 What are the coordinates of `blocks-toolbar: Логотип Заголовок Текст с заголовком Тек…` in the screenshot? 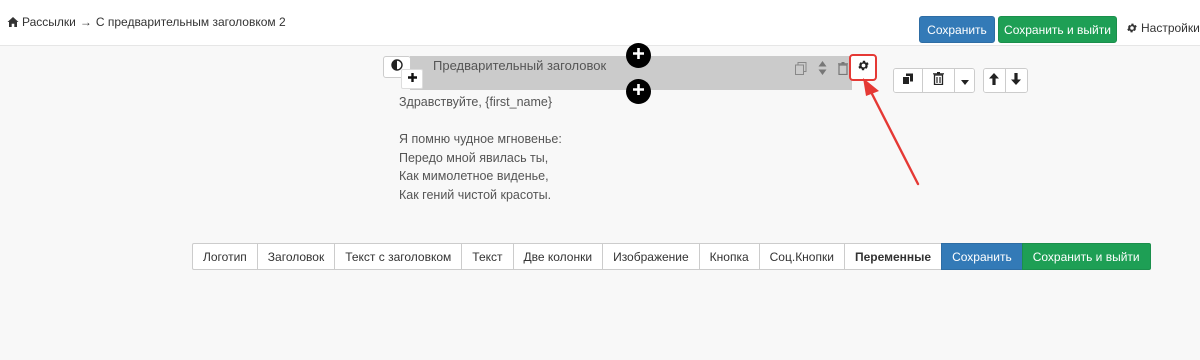 It's located at (671, 256).